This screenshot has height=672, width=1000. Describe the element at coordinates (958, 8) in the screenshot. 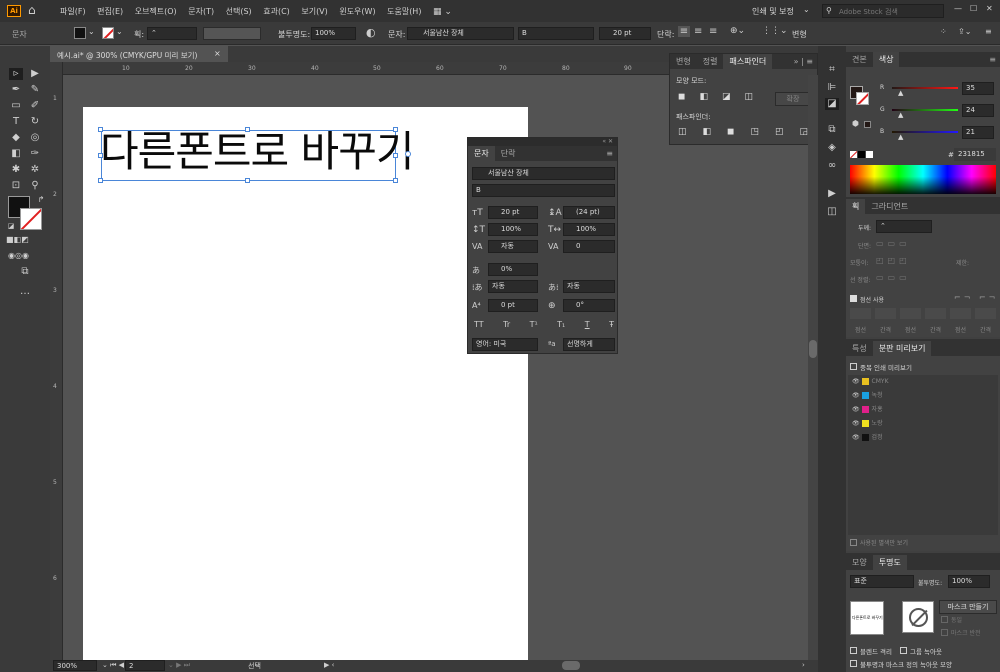

I see `minimize-icon: —` at that location.